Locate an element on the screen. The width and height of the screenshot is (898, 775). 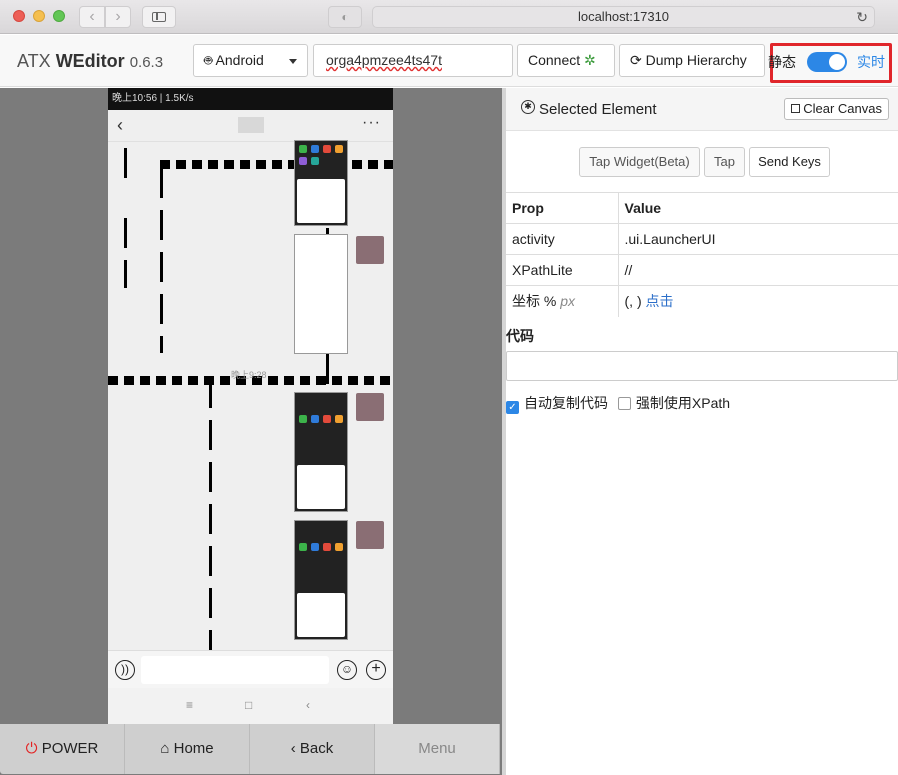
code-input is located at coordinates (702, 366).